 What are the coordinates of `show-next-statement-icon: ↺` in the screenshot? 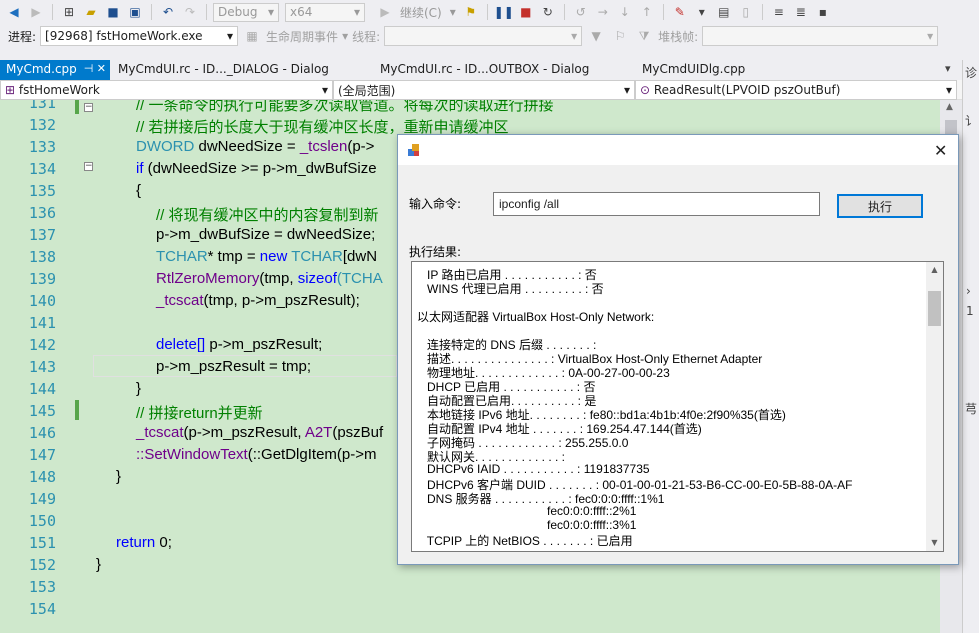 It's located at (581, 12).